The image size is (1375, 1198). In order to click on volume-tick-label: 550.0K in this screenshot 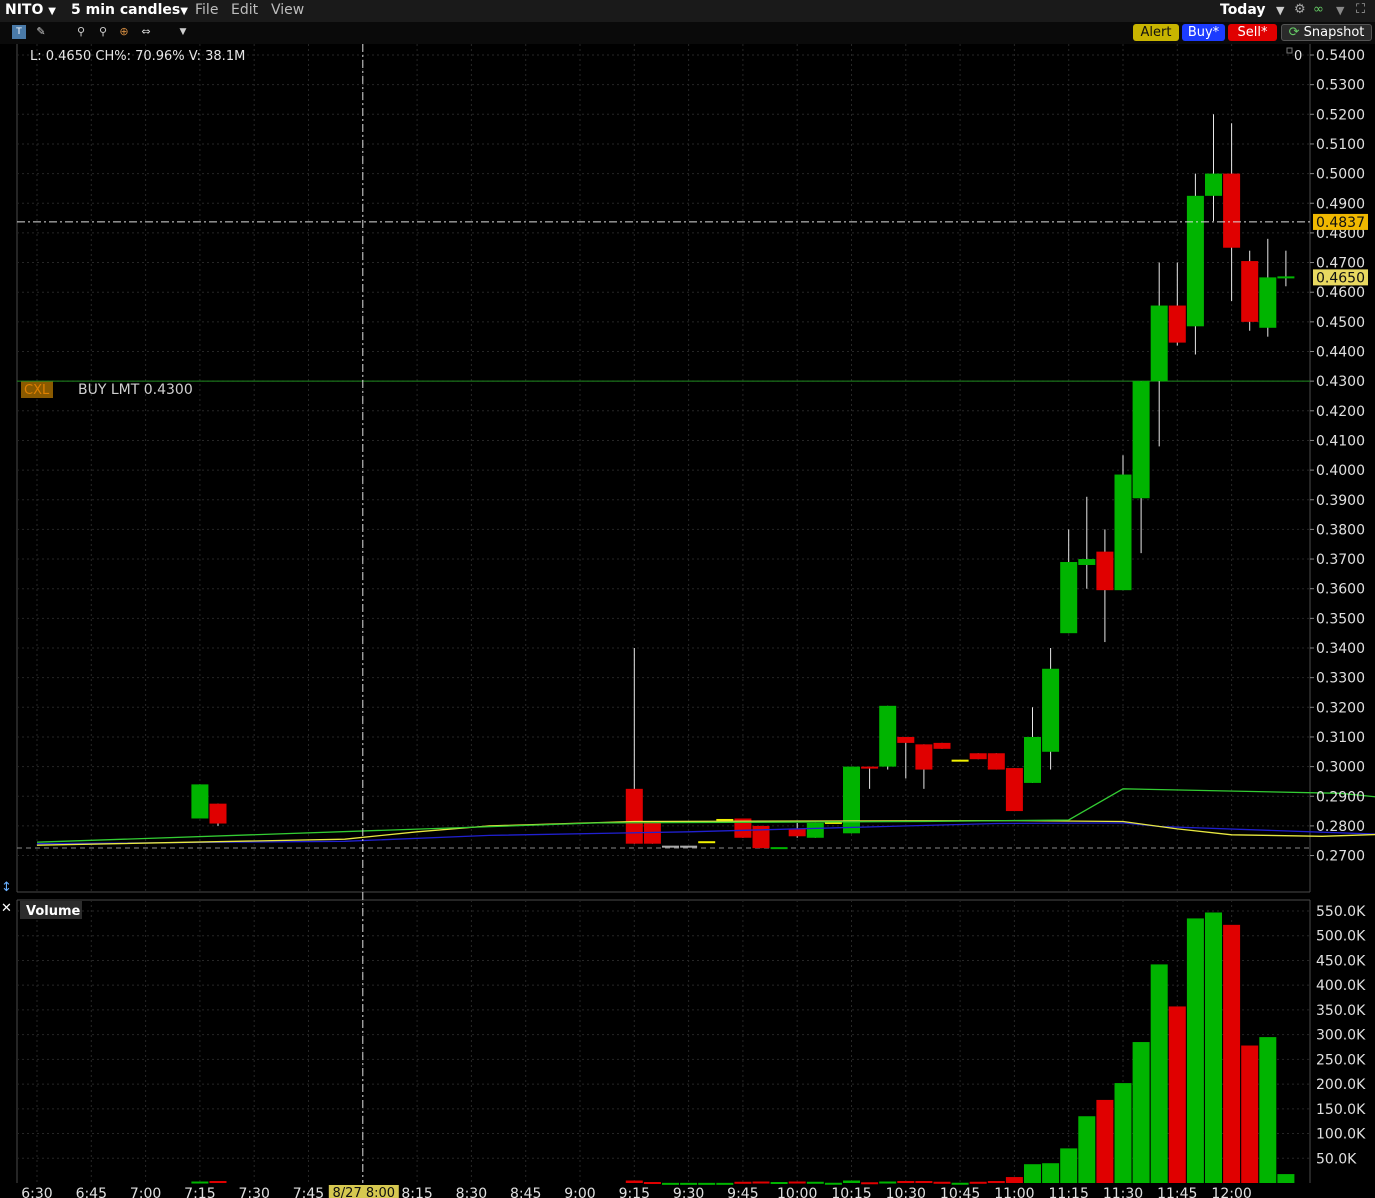, I will do `click(1341, 912)`.